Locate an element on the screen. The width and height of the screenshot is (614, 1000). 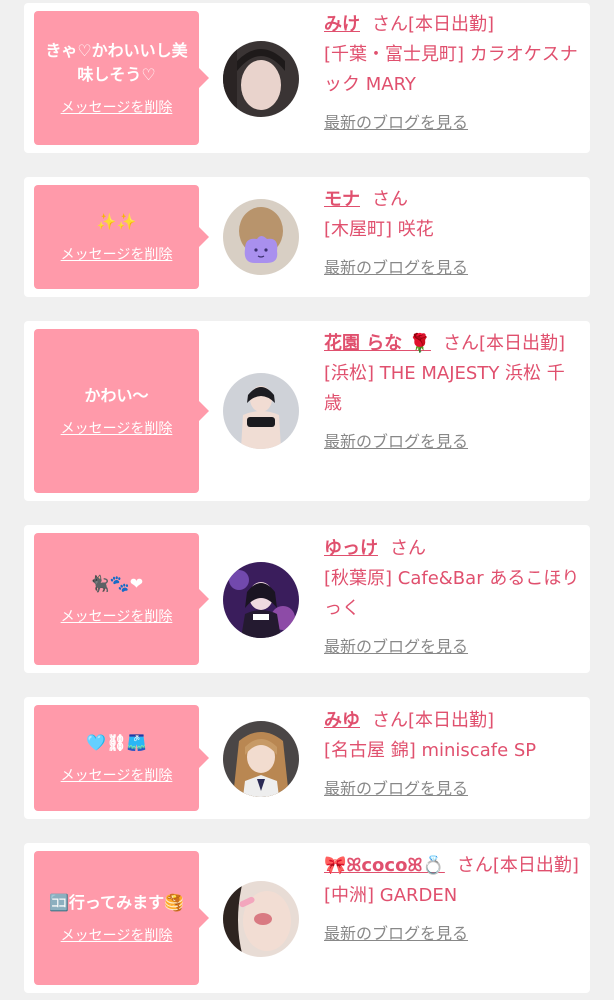
sender-name-link: モナ is located at coordinates (342, 199).